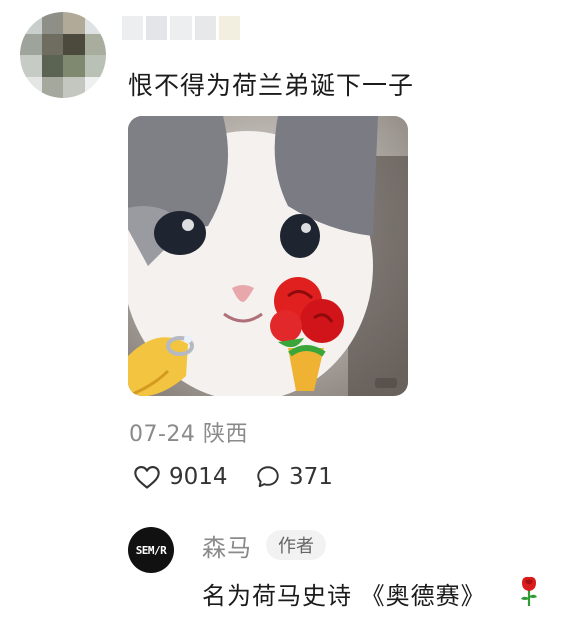 Image resolution: width=576 pixels, height=632 pixels. Describe the element at coordinates (271, 85) in the screenshot. I see `comment-text: 恨不得为荷兰弟诞下一子` at that location.